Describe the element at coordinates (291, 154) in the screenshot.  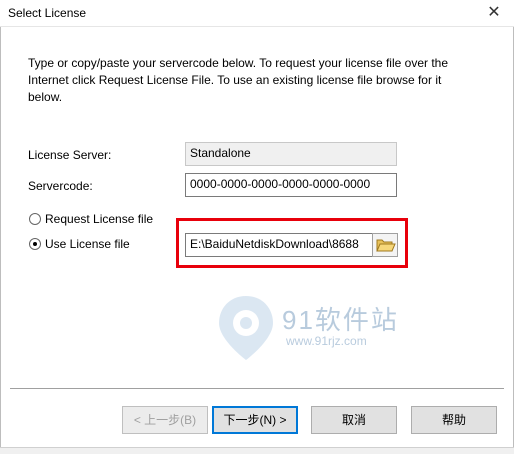
I see `license-server-field: Standalone` at that location.